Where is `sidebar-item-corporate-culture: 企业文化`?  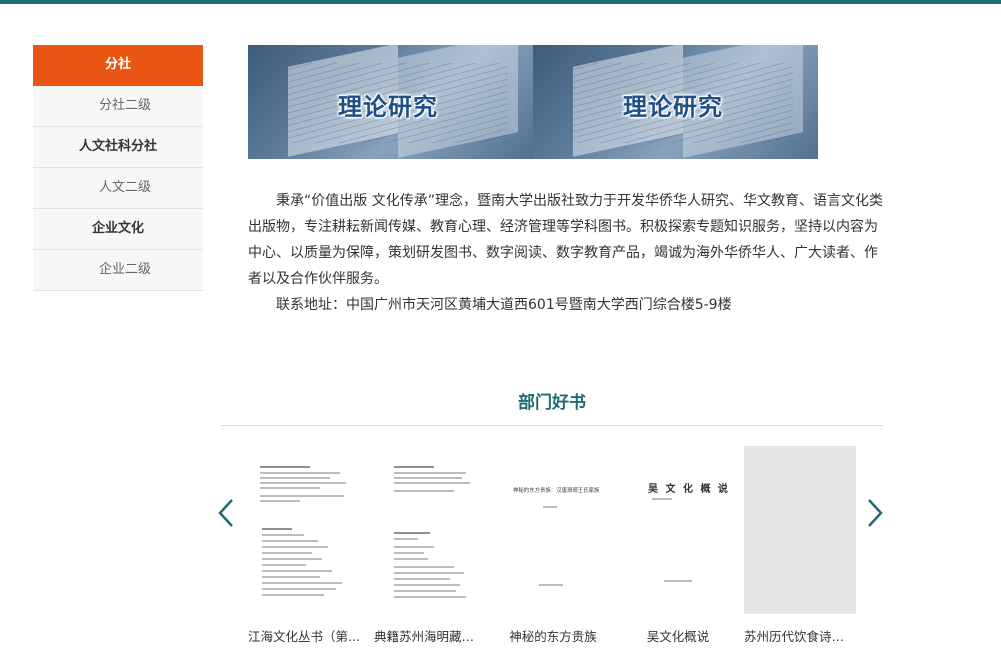
sidebar-item-corporate-culture: 企业文化 is located at coordinates (118, 229).